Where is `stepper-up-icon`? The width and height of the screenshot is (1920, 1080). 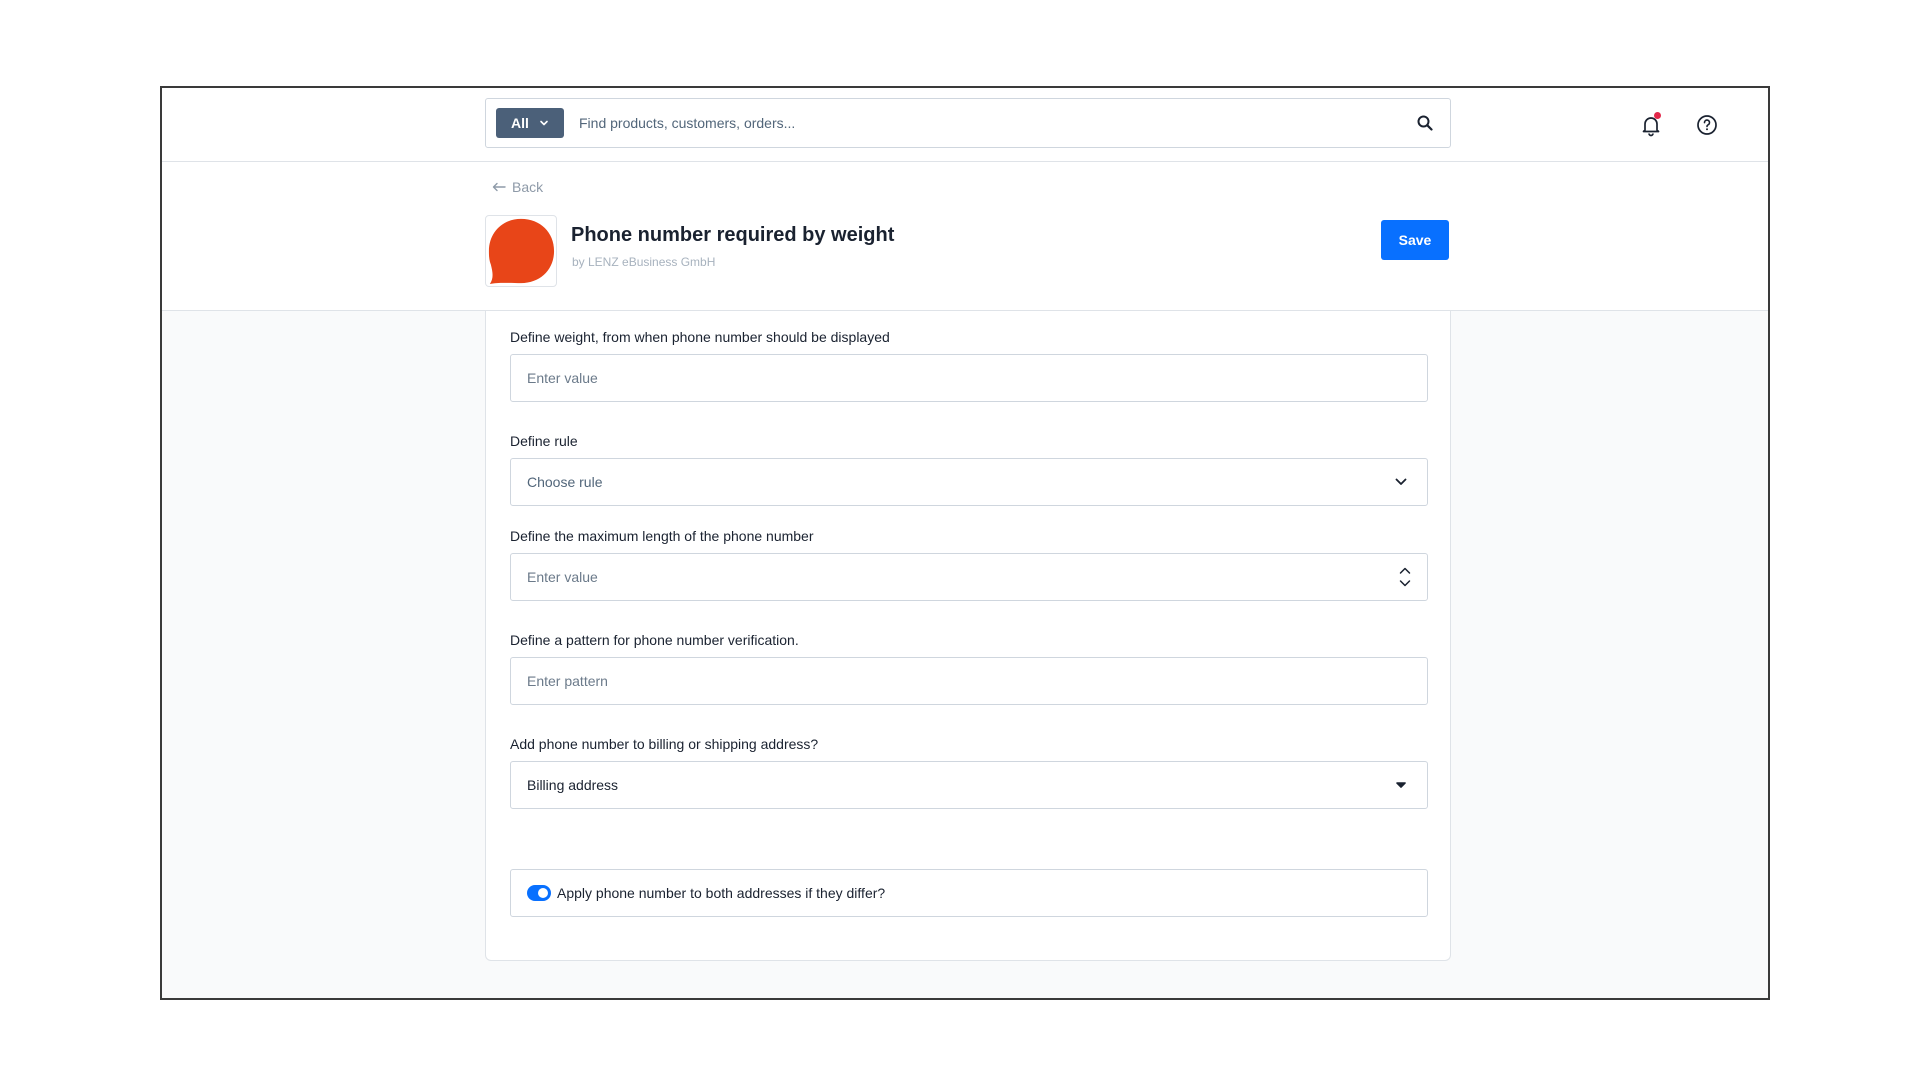 stepper-up-icon is located at coordinates (1405, 571).